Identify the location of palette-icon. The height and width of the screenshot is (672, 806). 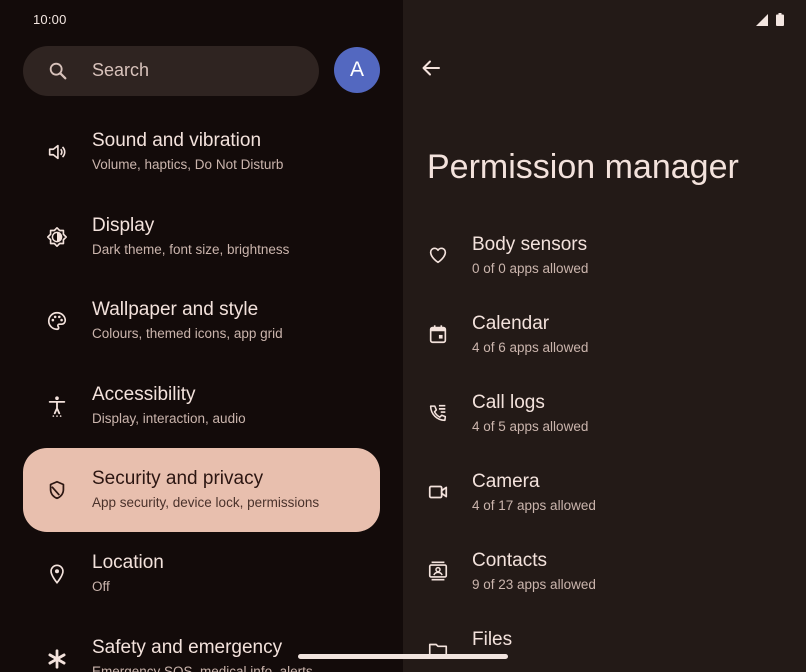
(57, 321).